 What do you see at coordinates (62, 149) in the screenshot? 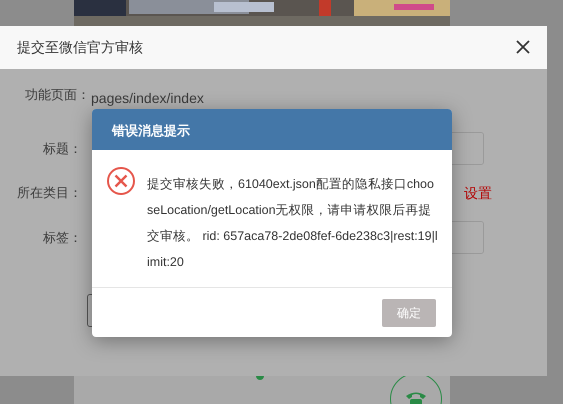
I see `field-label: 标题：` at bounding box center [62, 149].